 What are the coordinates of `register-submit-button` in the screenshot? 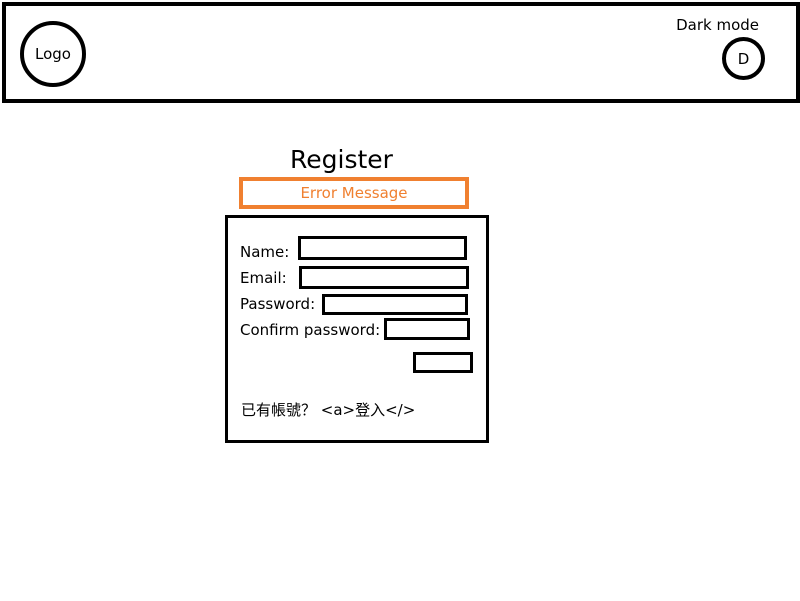 It's located at (443, 362).